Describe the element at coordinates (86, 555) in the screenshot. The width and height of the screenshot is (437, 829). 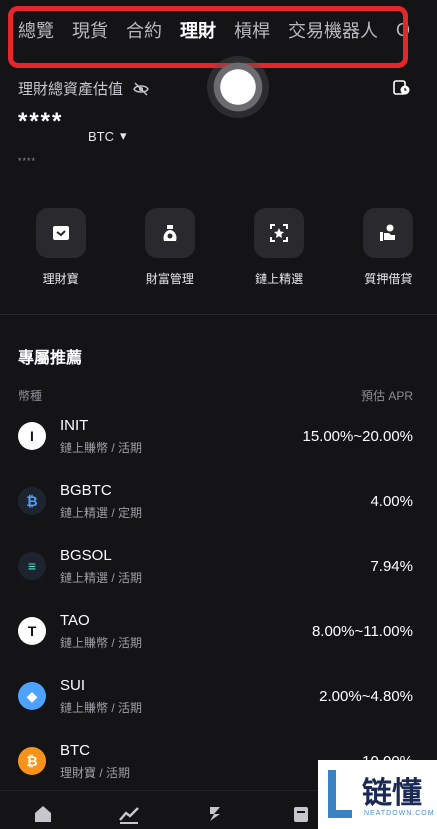
I see `coin-name: BGSOL` at that location.